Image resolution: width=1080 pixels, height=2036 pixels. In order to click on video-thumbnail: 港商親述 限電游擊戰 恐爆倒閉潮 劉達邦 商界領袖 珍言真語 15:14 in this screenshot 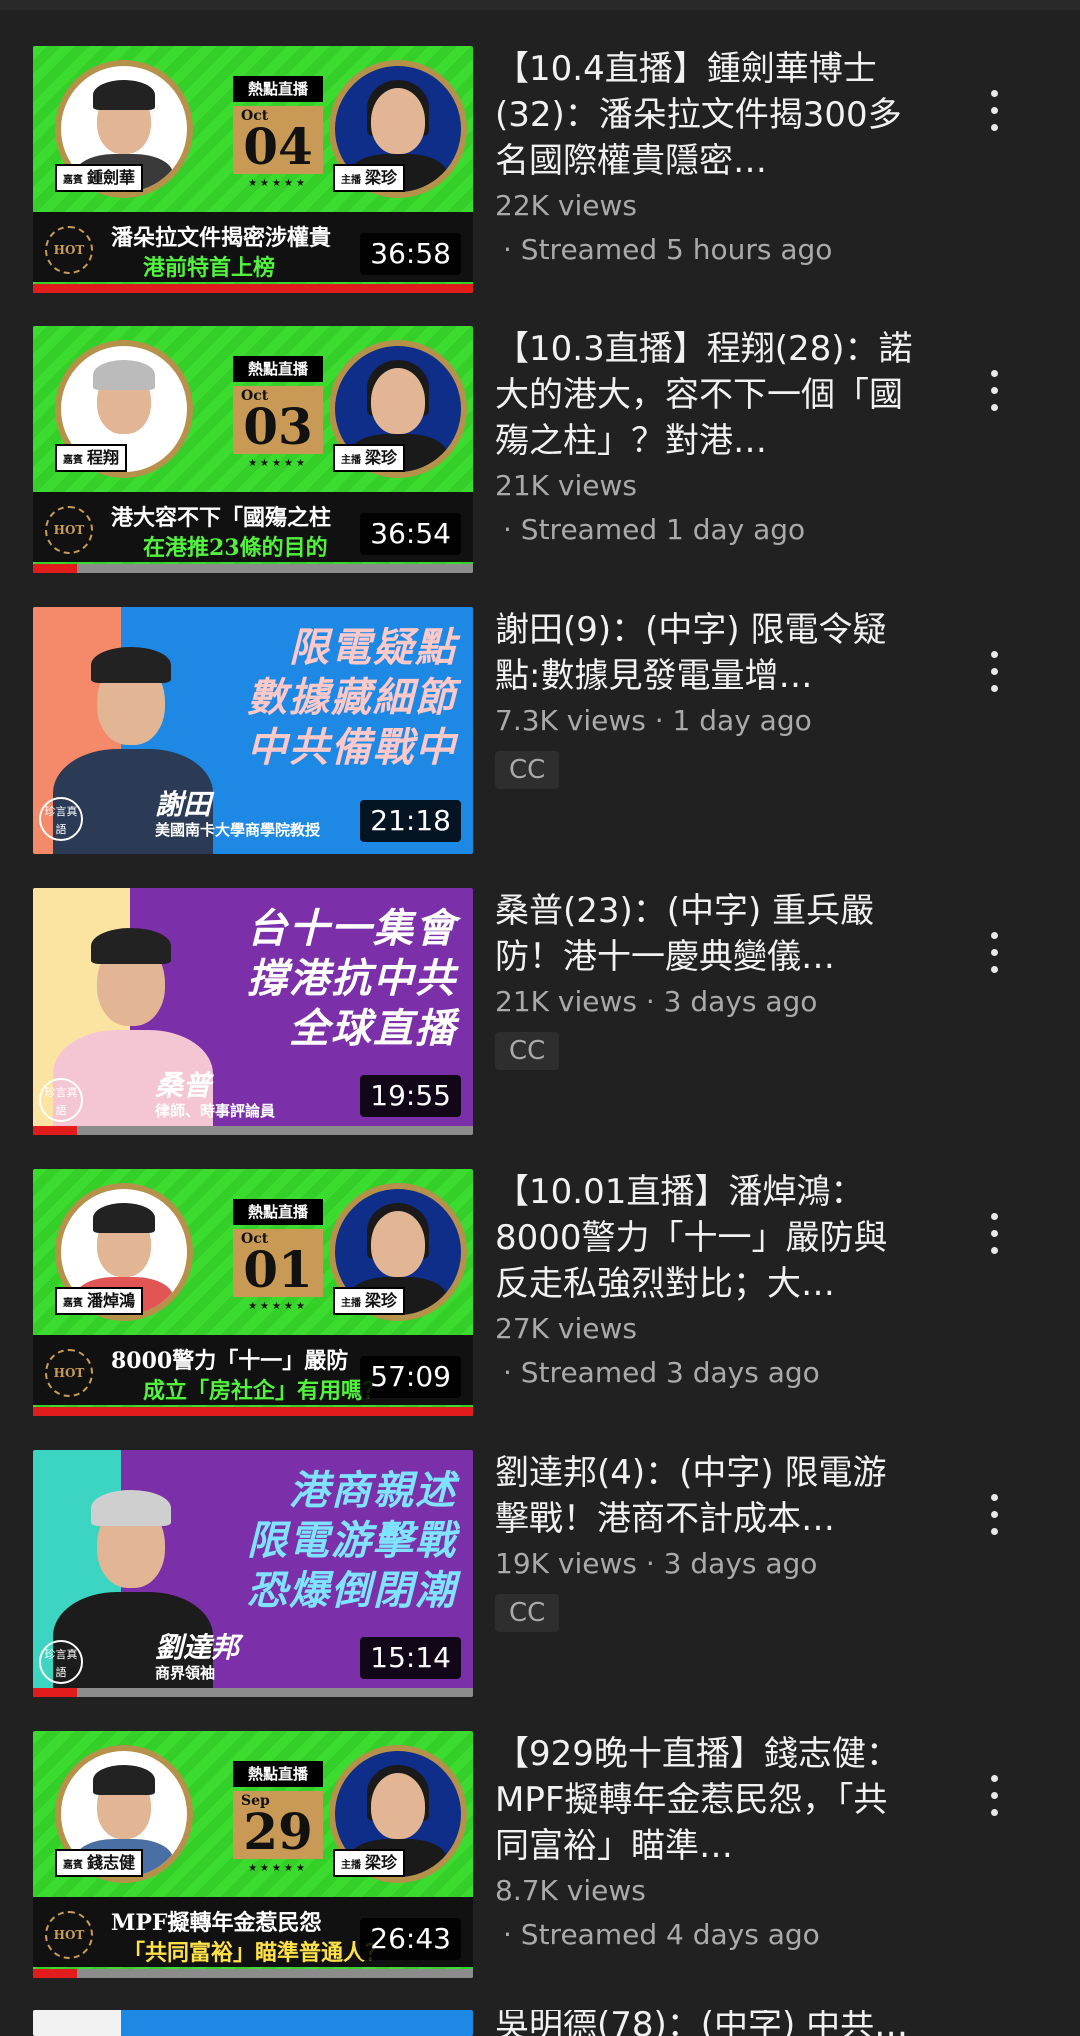, I will do `click(253, 1573)`.